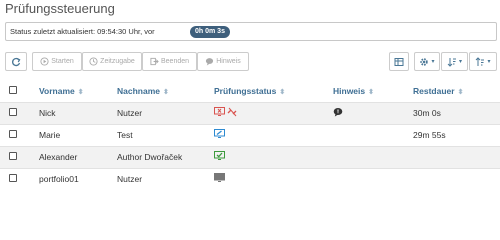 The width and height of the screenshot is (500, 240). I want to click on gear-icon, so click(424, 62).